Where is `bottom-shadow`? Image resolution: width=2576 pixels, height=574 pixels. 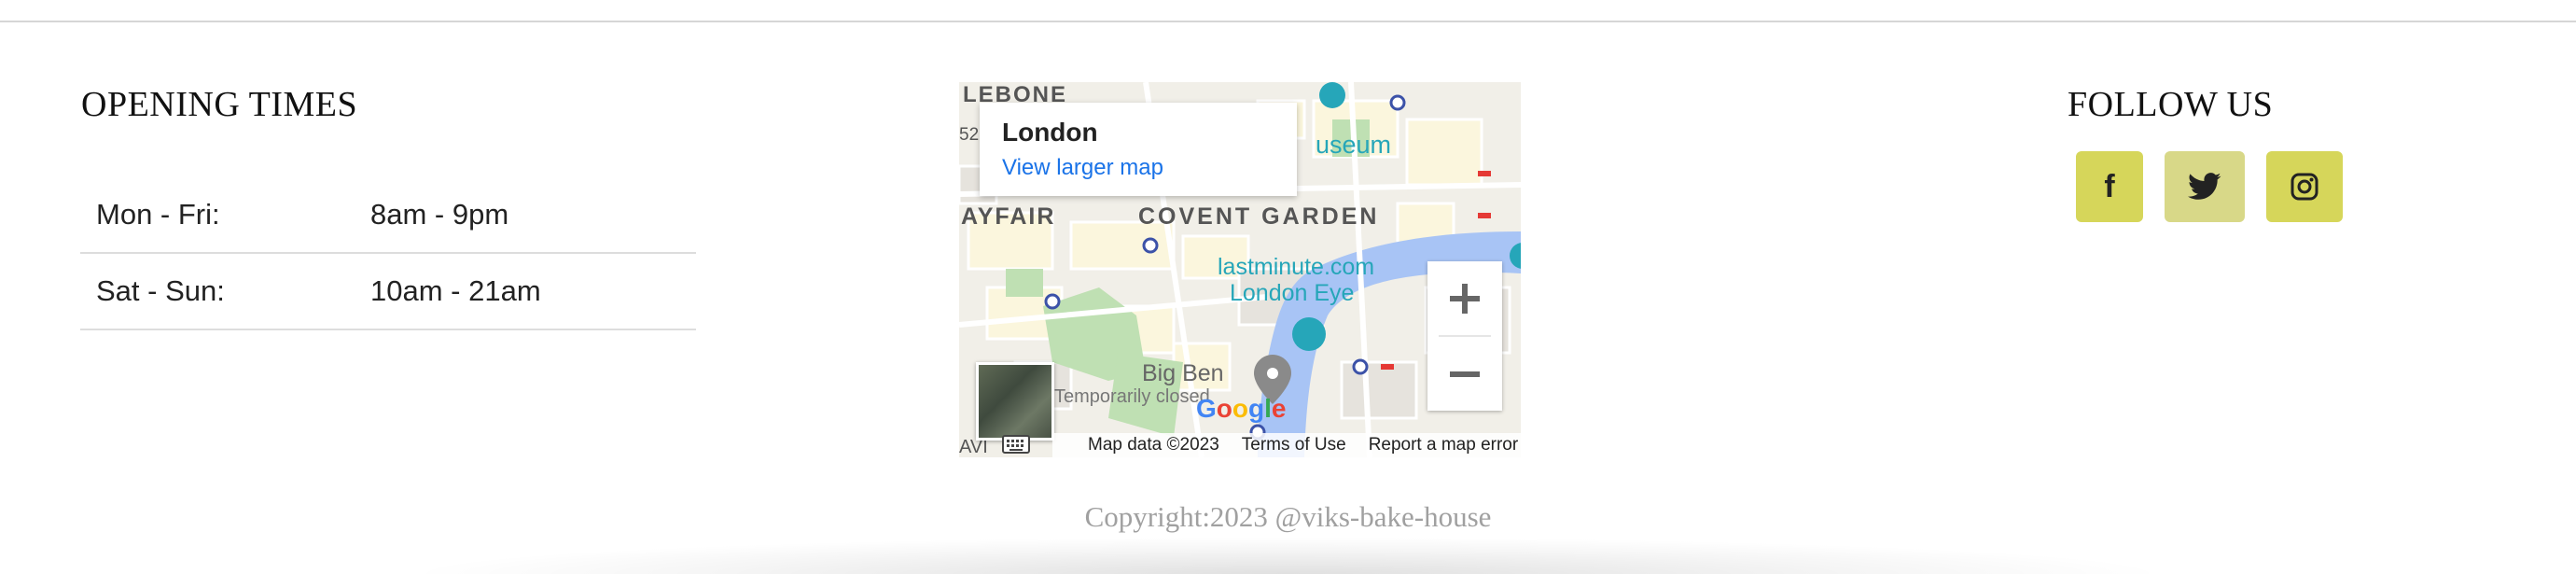 bottom-shadow is located at coordinates (1287, 555).